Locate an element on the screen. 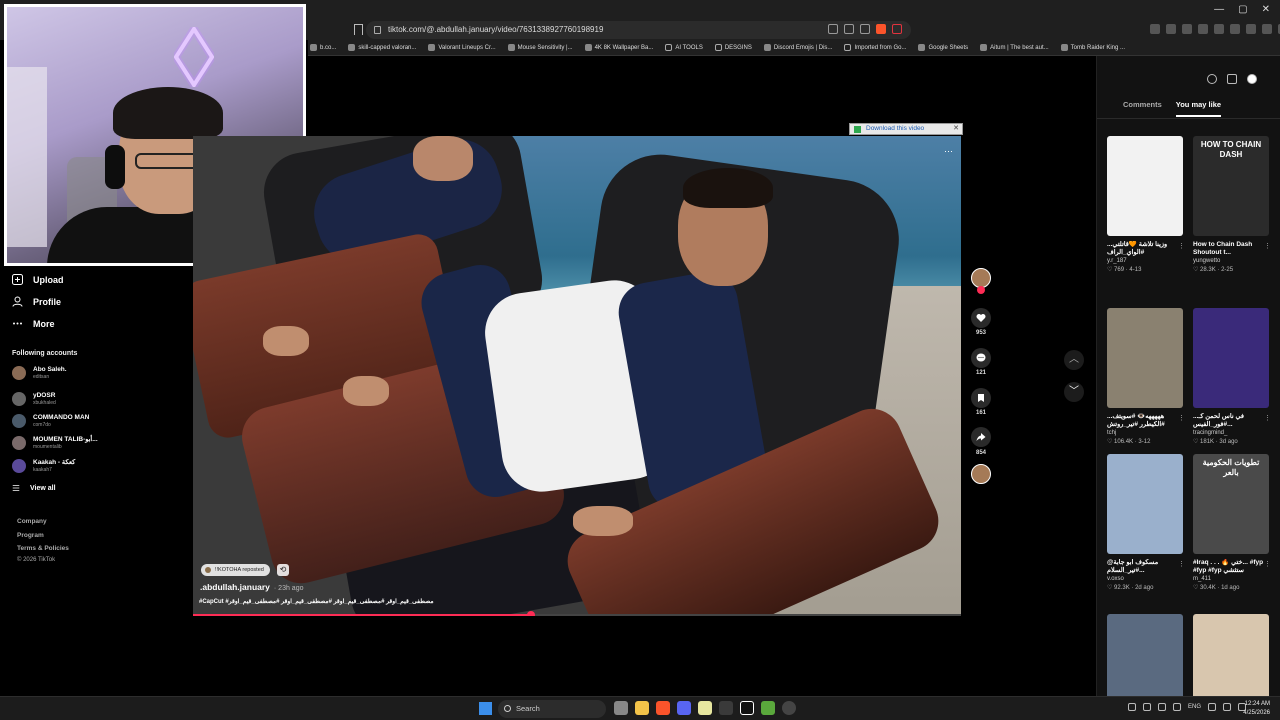 The image size is (1280, 720). start-button is located at coordinates (485, 708).